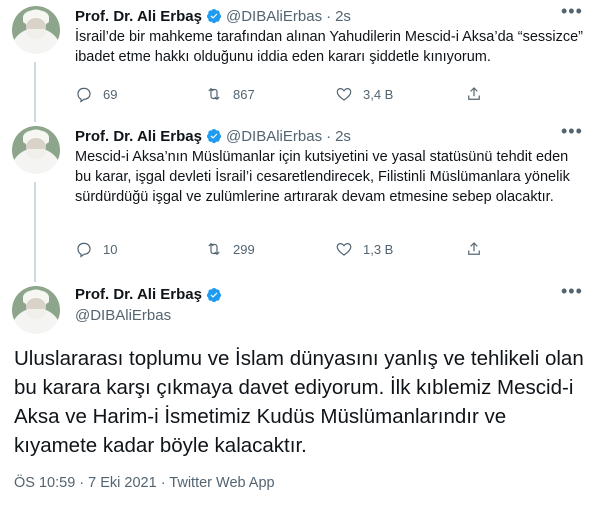 The width and height of the screenshot is (597, 510). I want to click on retweet-button: 299, so click(270, 249).